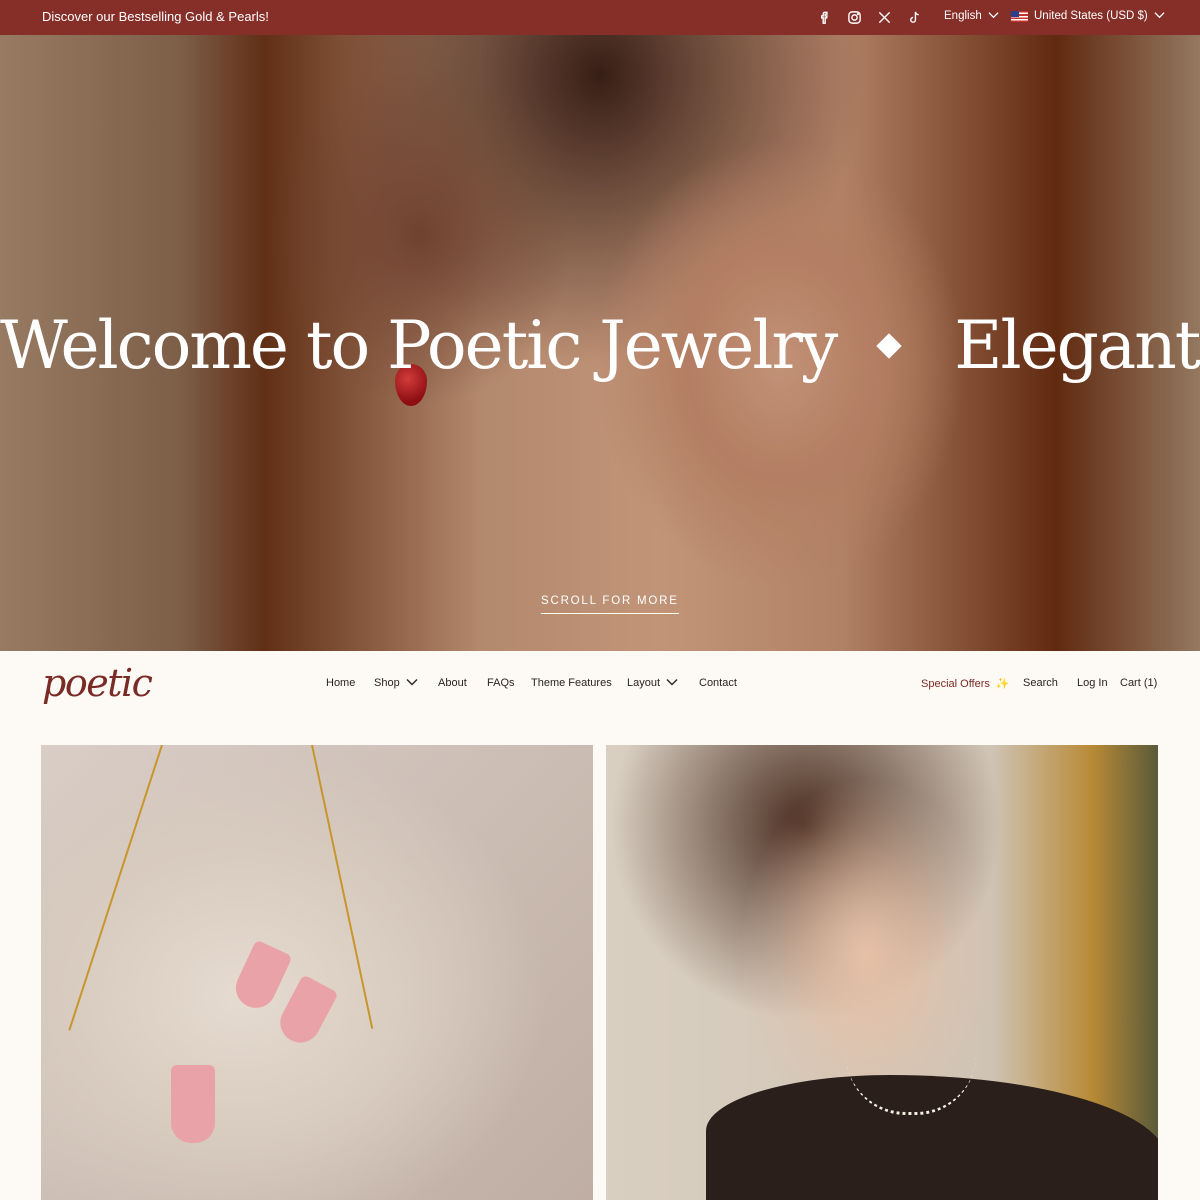  I want to click on nav-label: Shop, so click(387, 683).